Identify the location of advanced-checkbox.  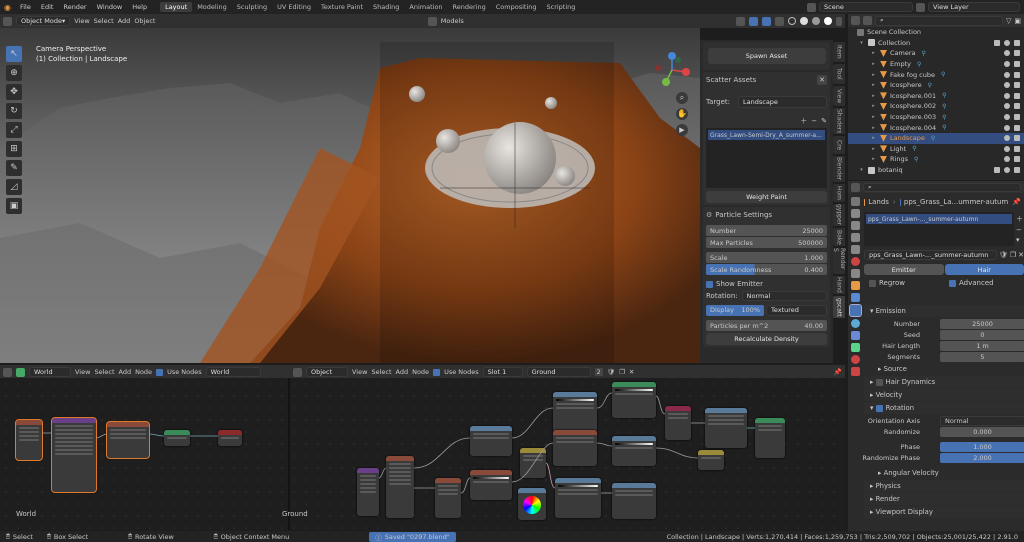
(952, 283).